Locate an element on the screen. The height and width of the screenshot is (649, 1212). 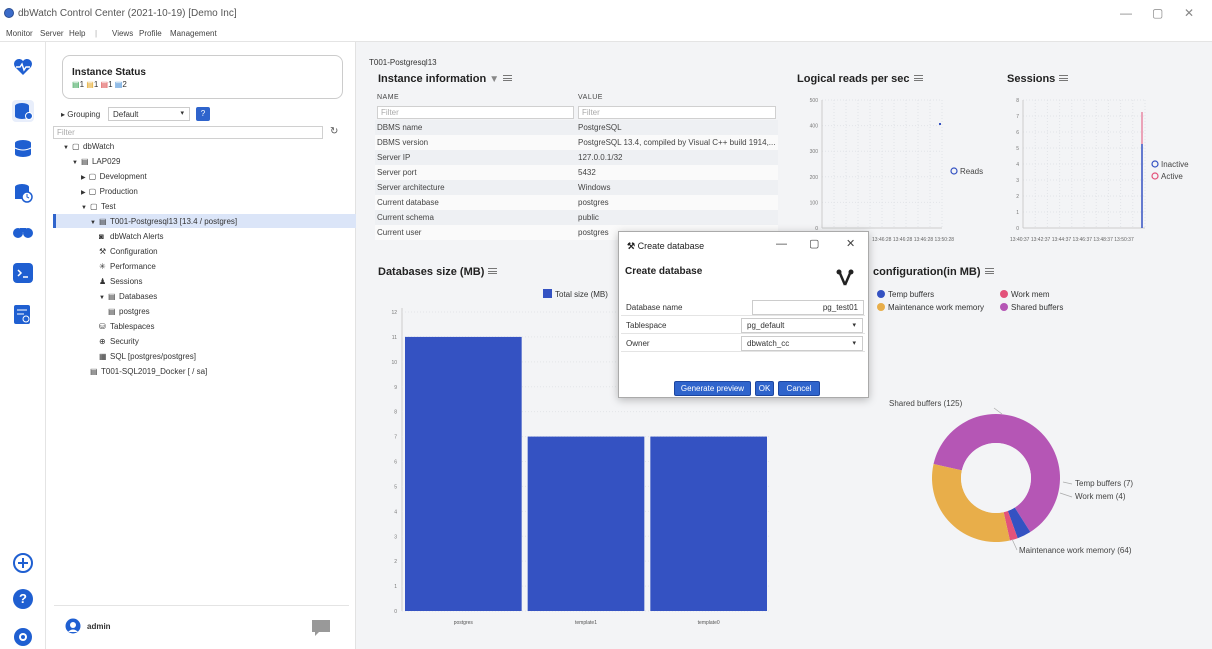
bar-template0 is located at coordinates (708, 523).